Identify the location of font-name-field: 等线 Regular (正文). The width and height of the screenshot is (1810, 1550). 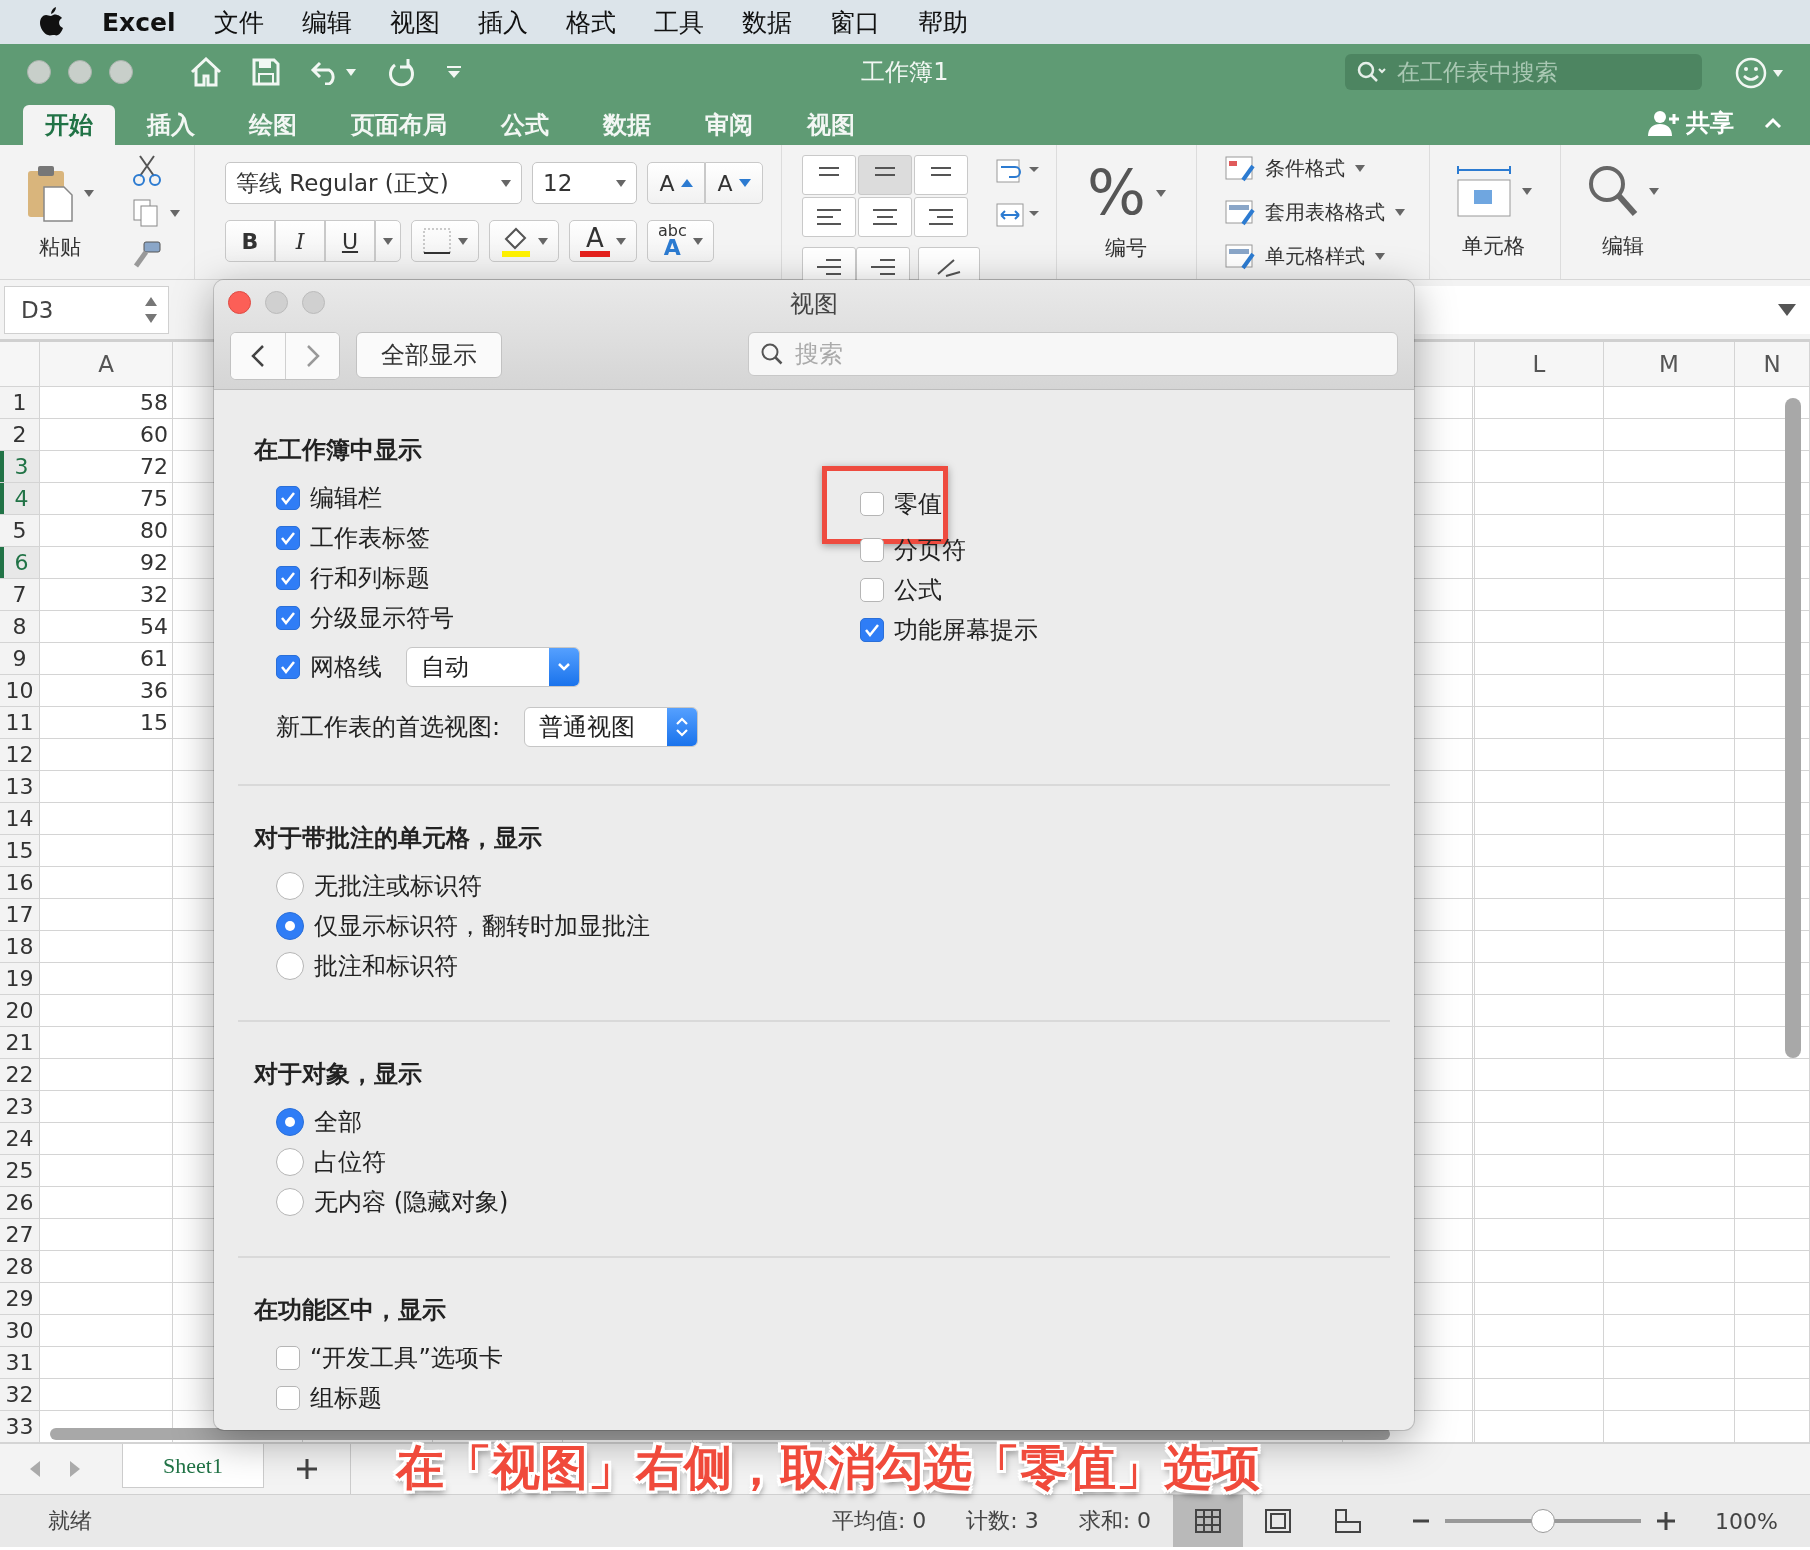
(373, 183).